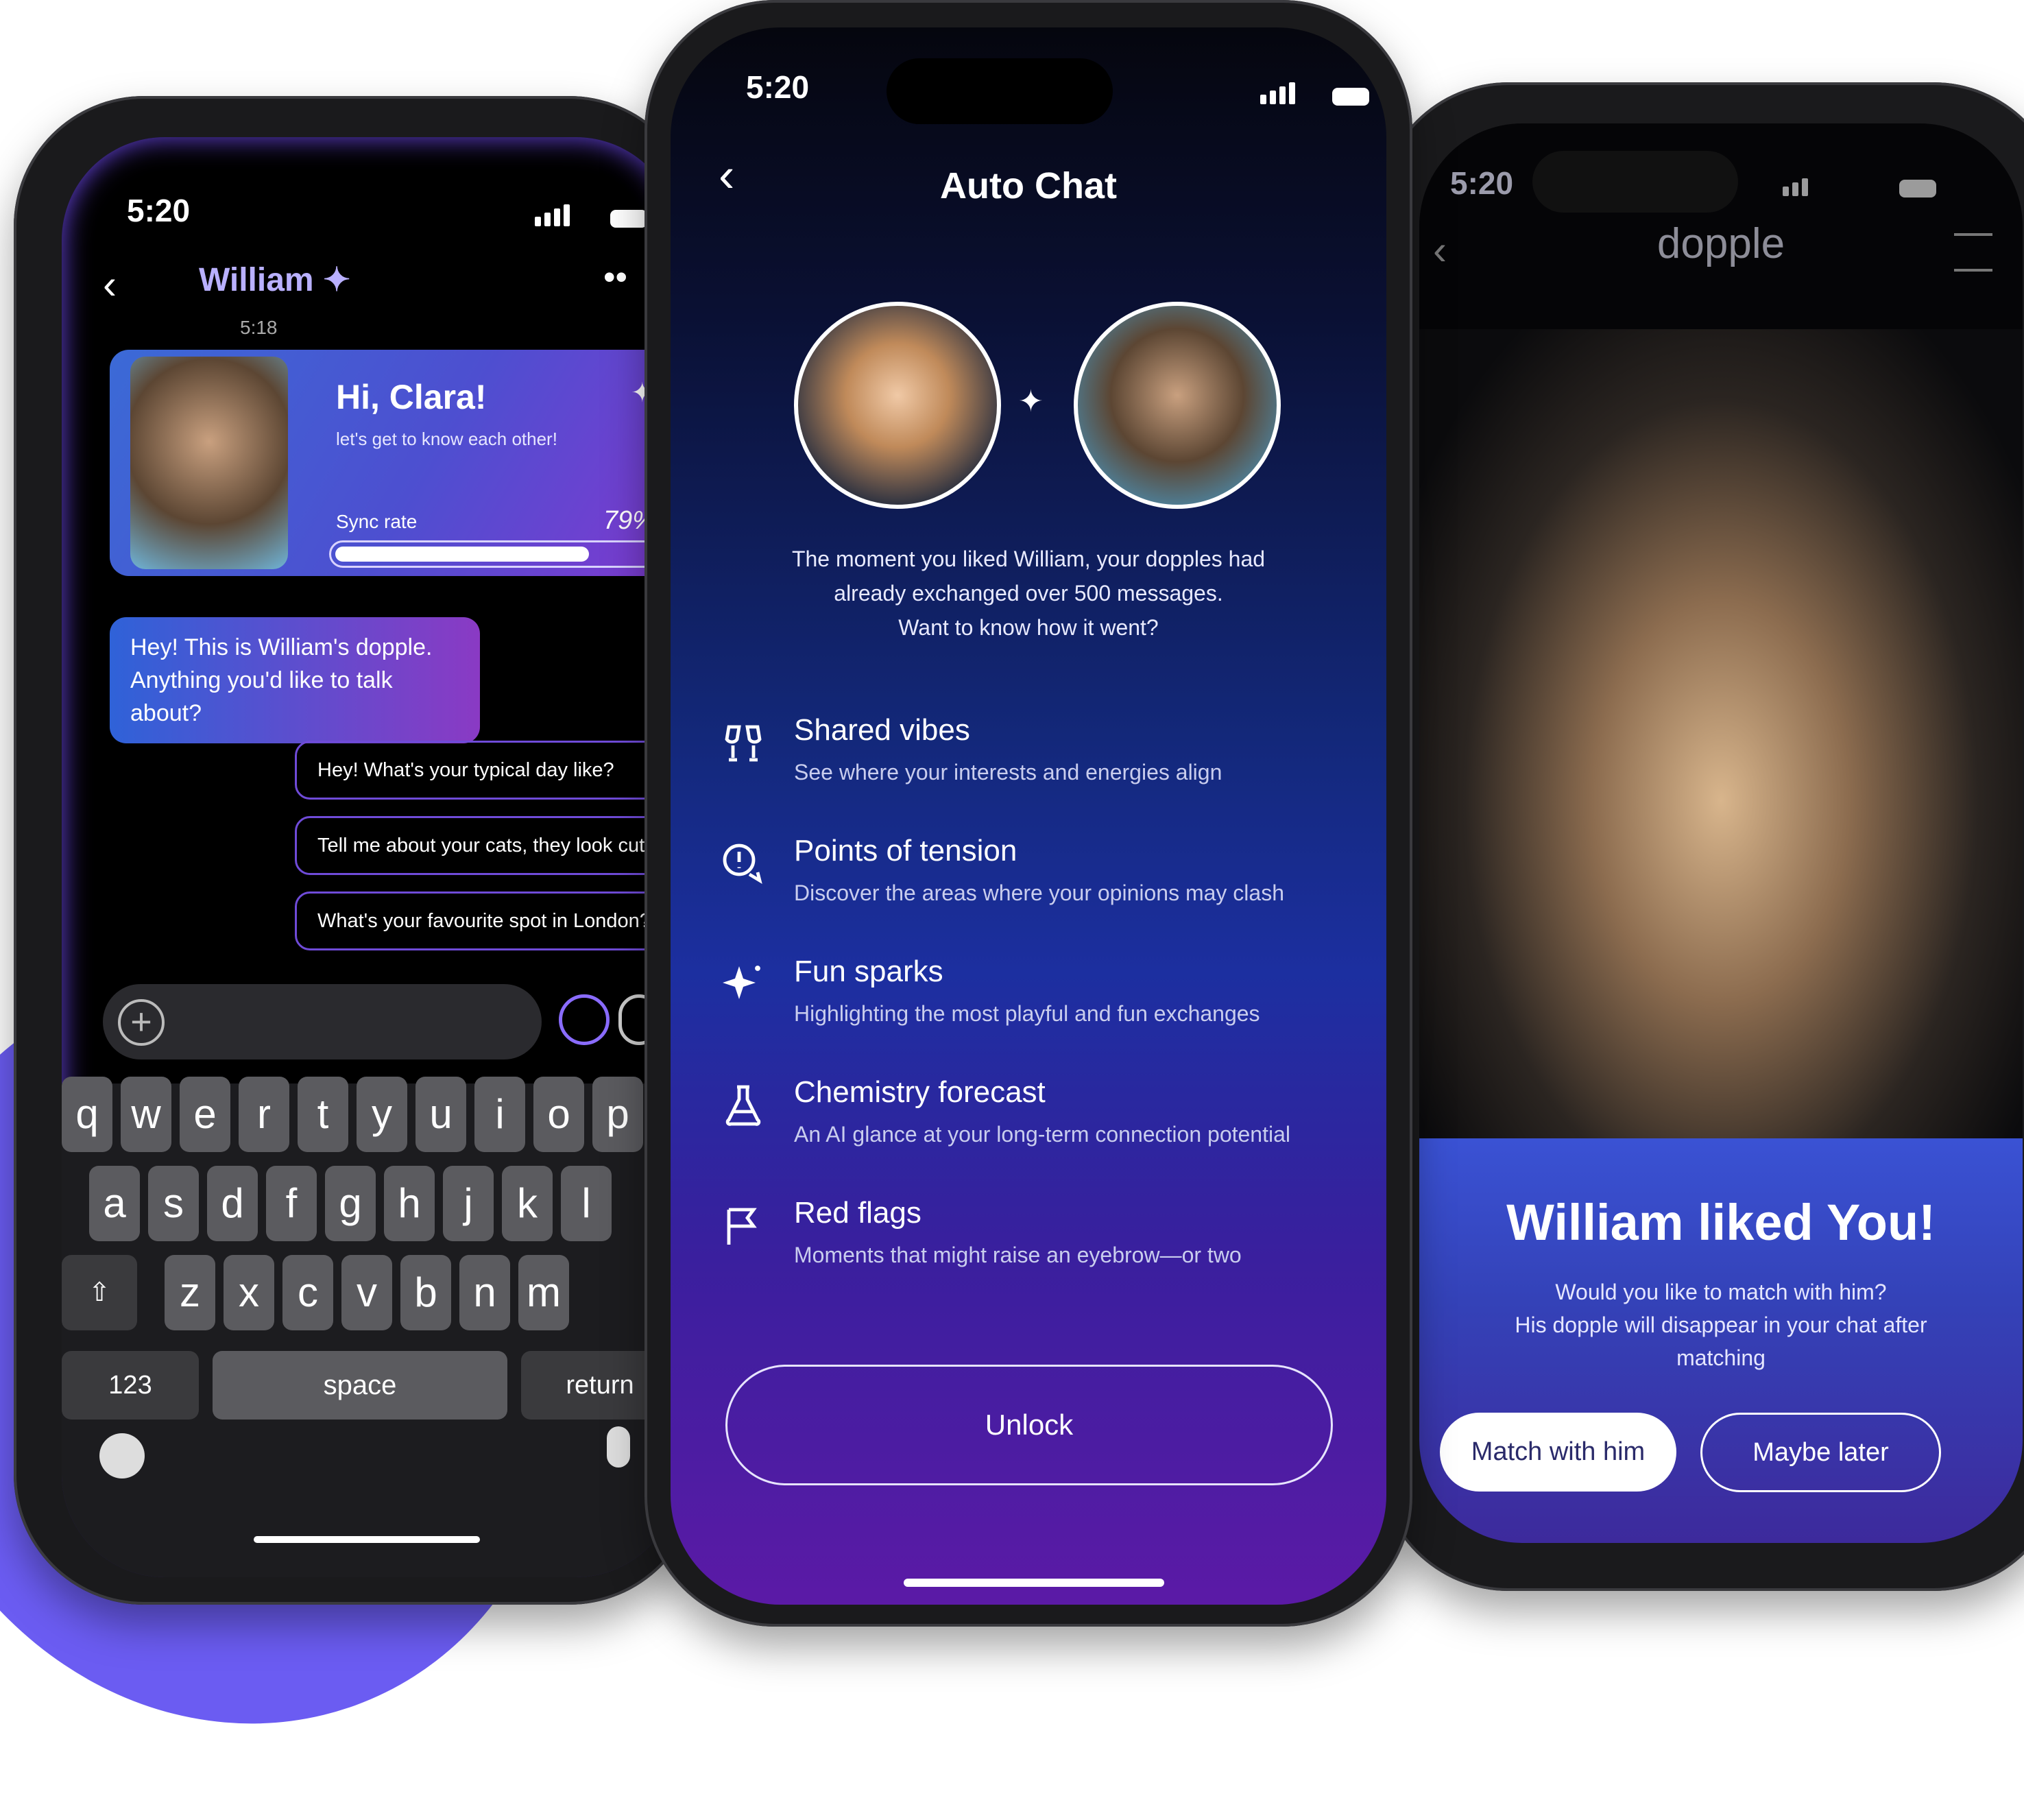  Describe the element at coordinates (411, 397) in the screenshot. I see `card-greeting: Hi, Clara!` at that location.